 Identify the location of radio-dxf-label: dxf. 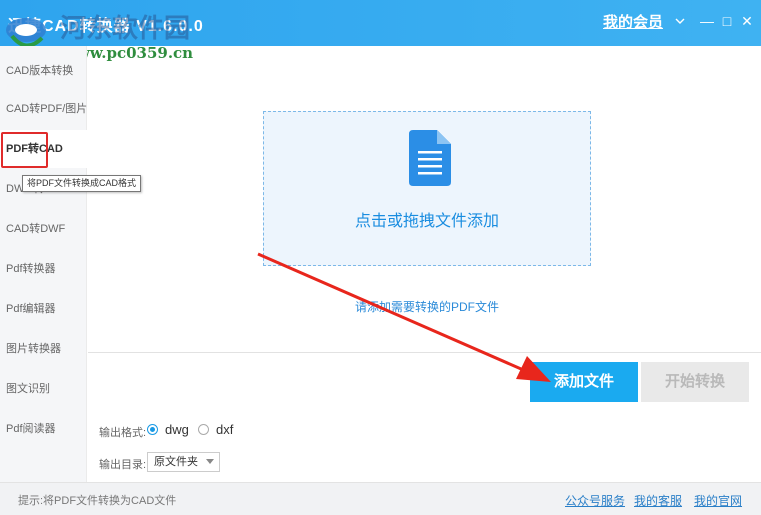
(224, 429).